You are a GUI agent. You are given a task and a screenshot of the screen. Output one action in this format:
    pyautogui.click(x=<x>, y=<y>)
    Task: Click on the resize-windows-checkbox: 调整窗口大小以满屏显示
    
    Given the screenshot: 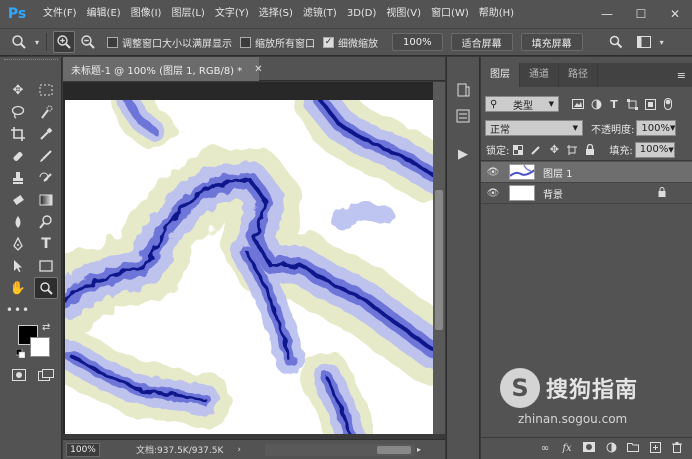 What is the action you would take?
    pyautogui.click(x=169, y=42)
    